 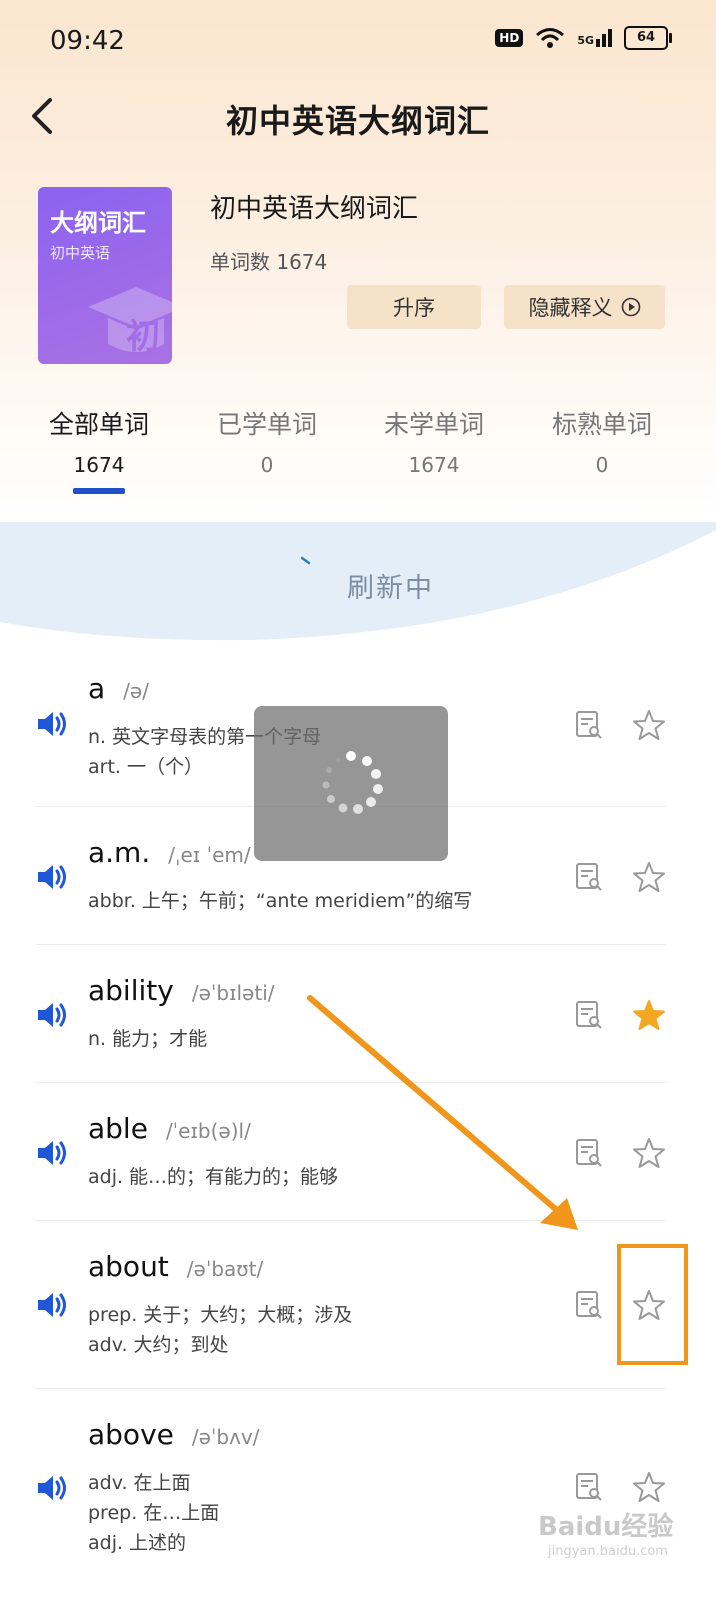 What do you see at coordinates (208, 1131) in the screenshot?
I see `word-phonetic: /ˈeɪb(ə)l/` at bounding box center [208, 1131].